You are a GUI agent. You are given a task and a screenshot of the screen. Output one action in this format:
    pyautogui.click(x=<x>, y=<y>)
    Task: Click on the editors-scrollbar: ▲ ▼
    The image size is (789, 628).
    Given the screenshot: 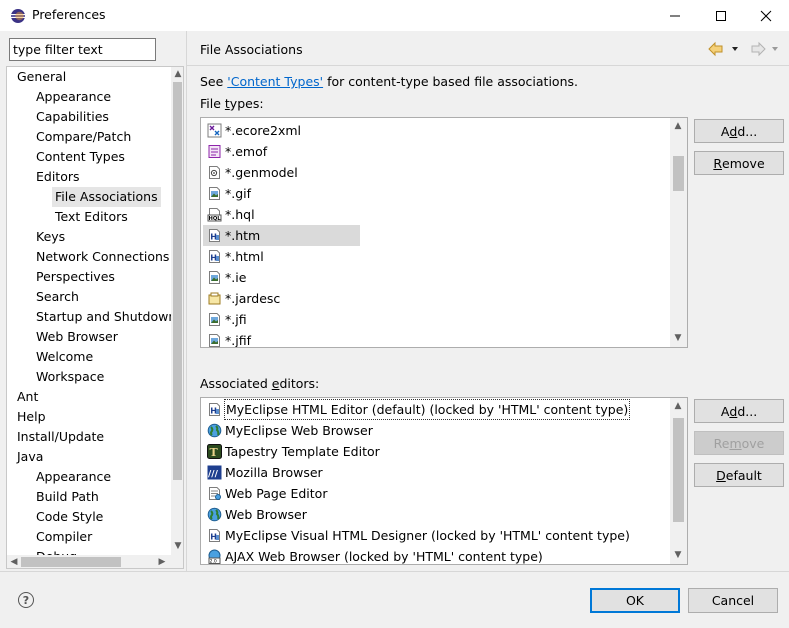 What is the action you would take?
    pyautogui.click(x=678, y=481)
    